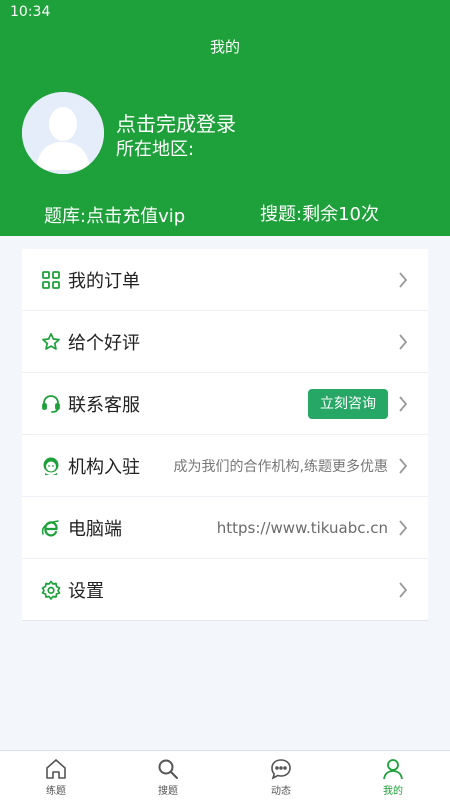 The height and width of the screenshot is (800, 450). What do you see at coordinates (51, 590) in the screenshot?
I see `settings-icon` at bounding box center [51, 590].